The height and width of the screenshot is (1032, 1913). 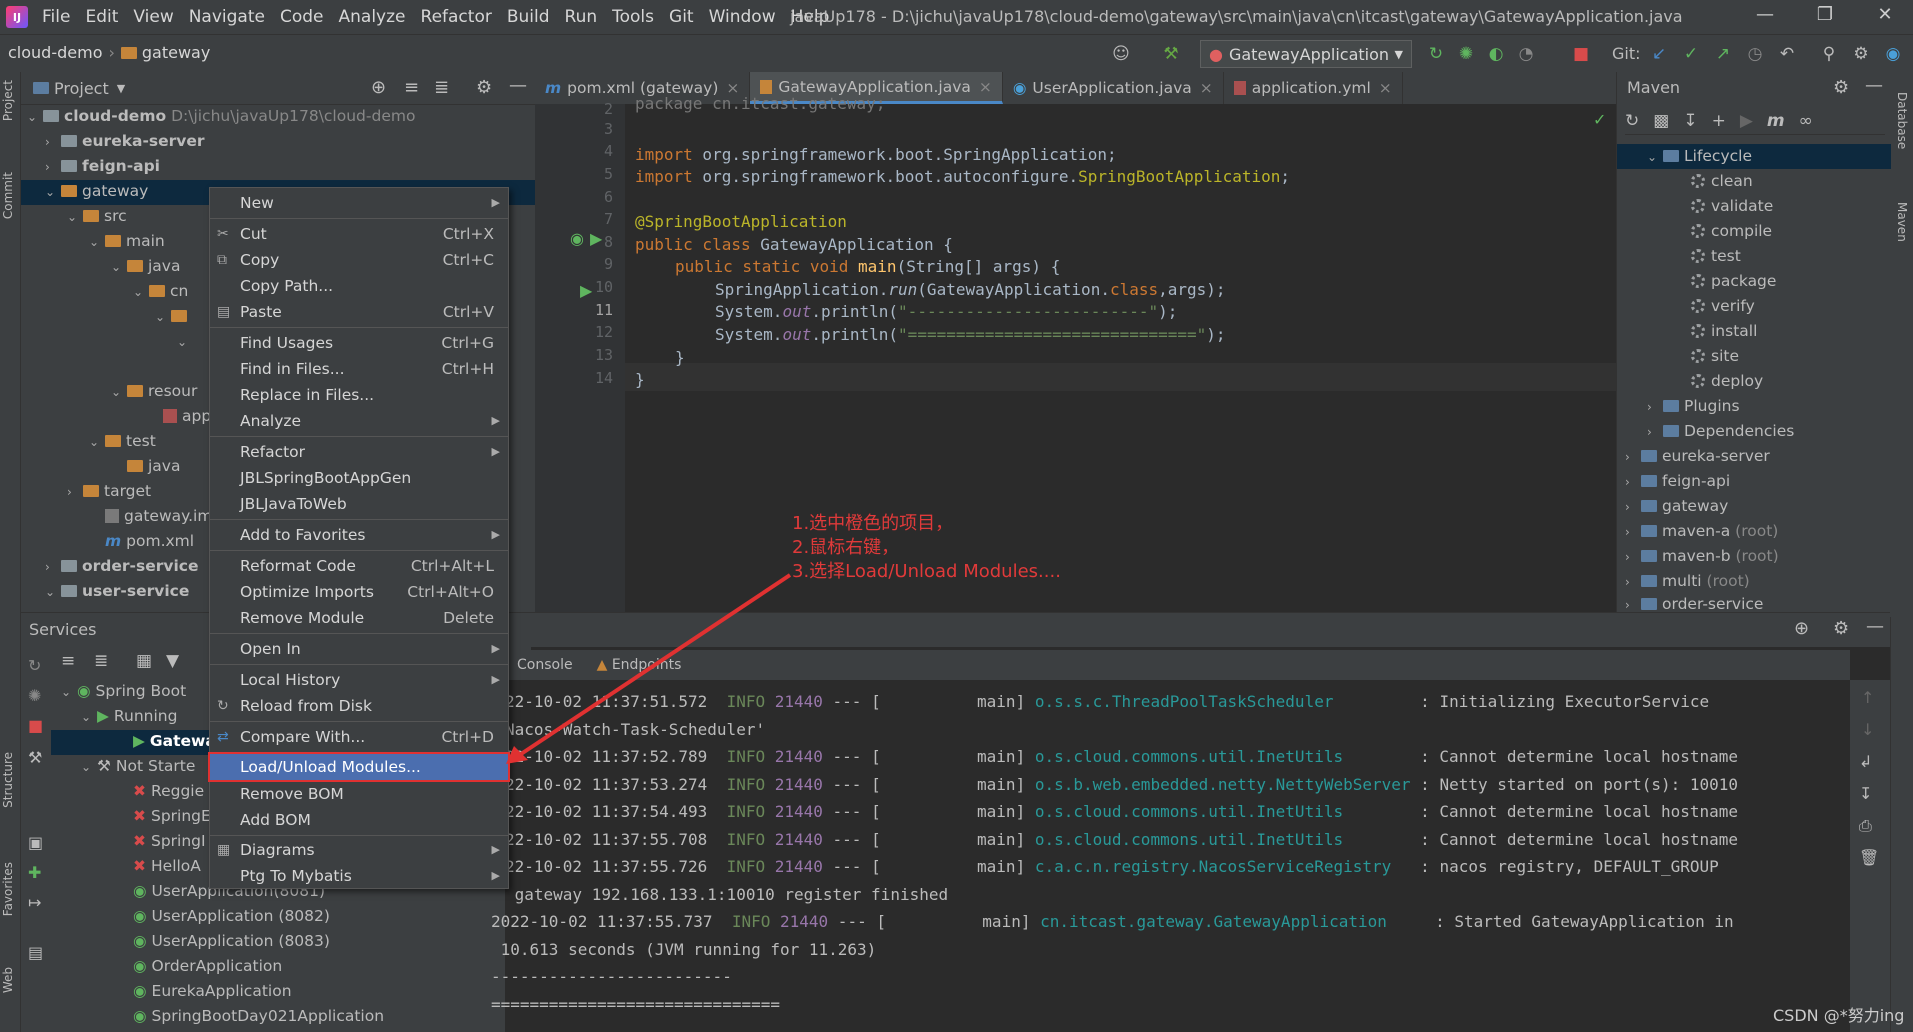 What do you see at coordinates (121, 88) in the screenshot?
I see `chevron-down-icon: ▼` at bounding box center [121, 88].